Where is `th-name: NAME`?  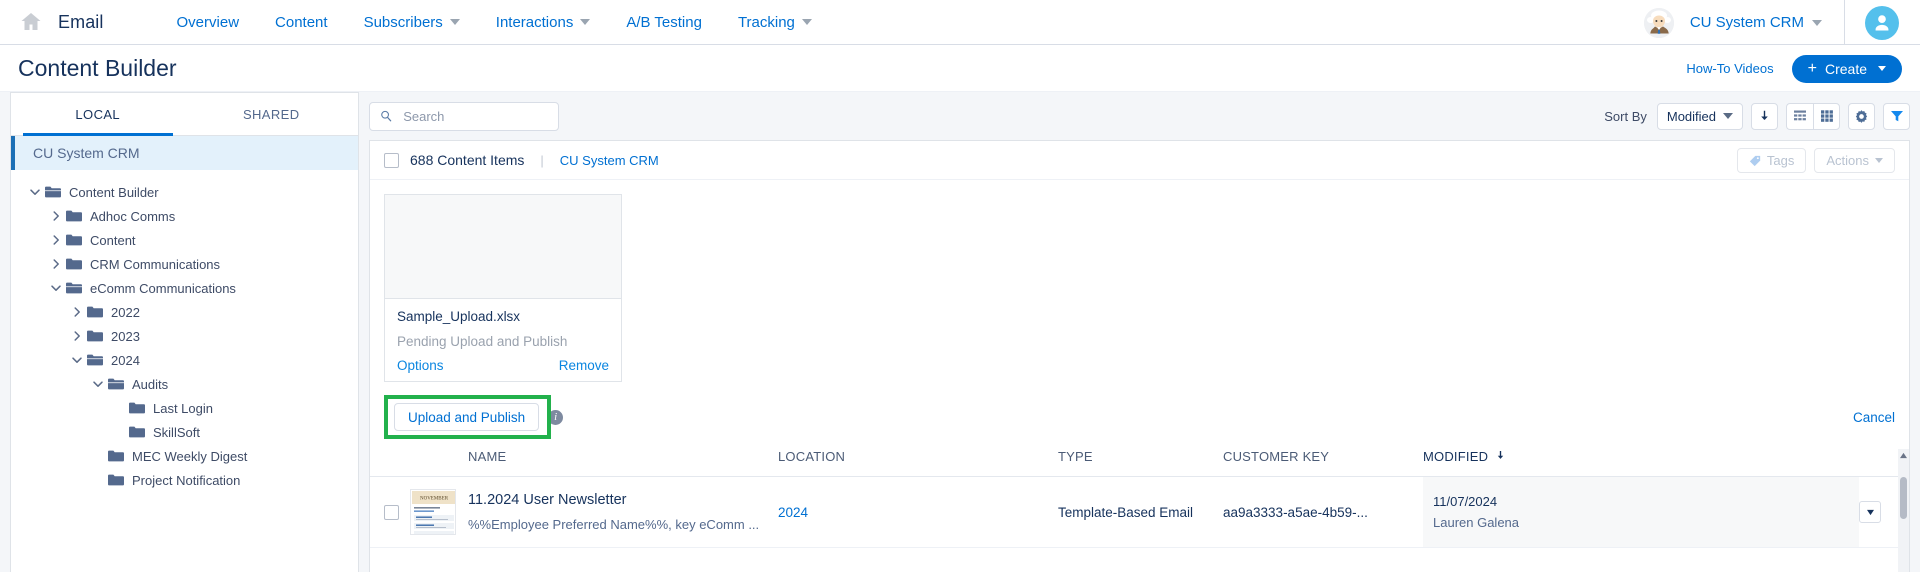 th-name: NAME is located at coordinates (623, 463).